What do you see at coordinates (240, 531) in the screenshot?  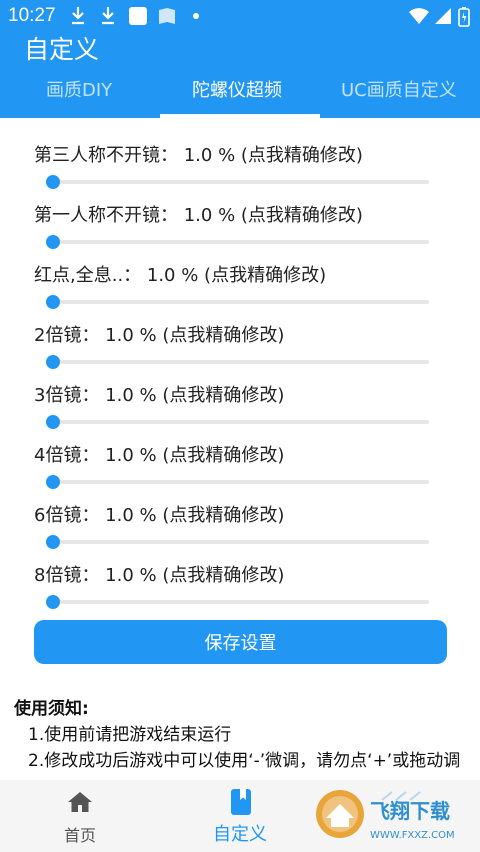 I see `setting-row-6x-scope: 6倍镜： 1.0 % (点我精确修改)` at bounding box center [240, 531].